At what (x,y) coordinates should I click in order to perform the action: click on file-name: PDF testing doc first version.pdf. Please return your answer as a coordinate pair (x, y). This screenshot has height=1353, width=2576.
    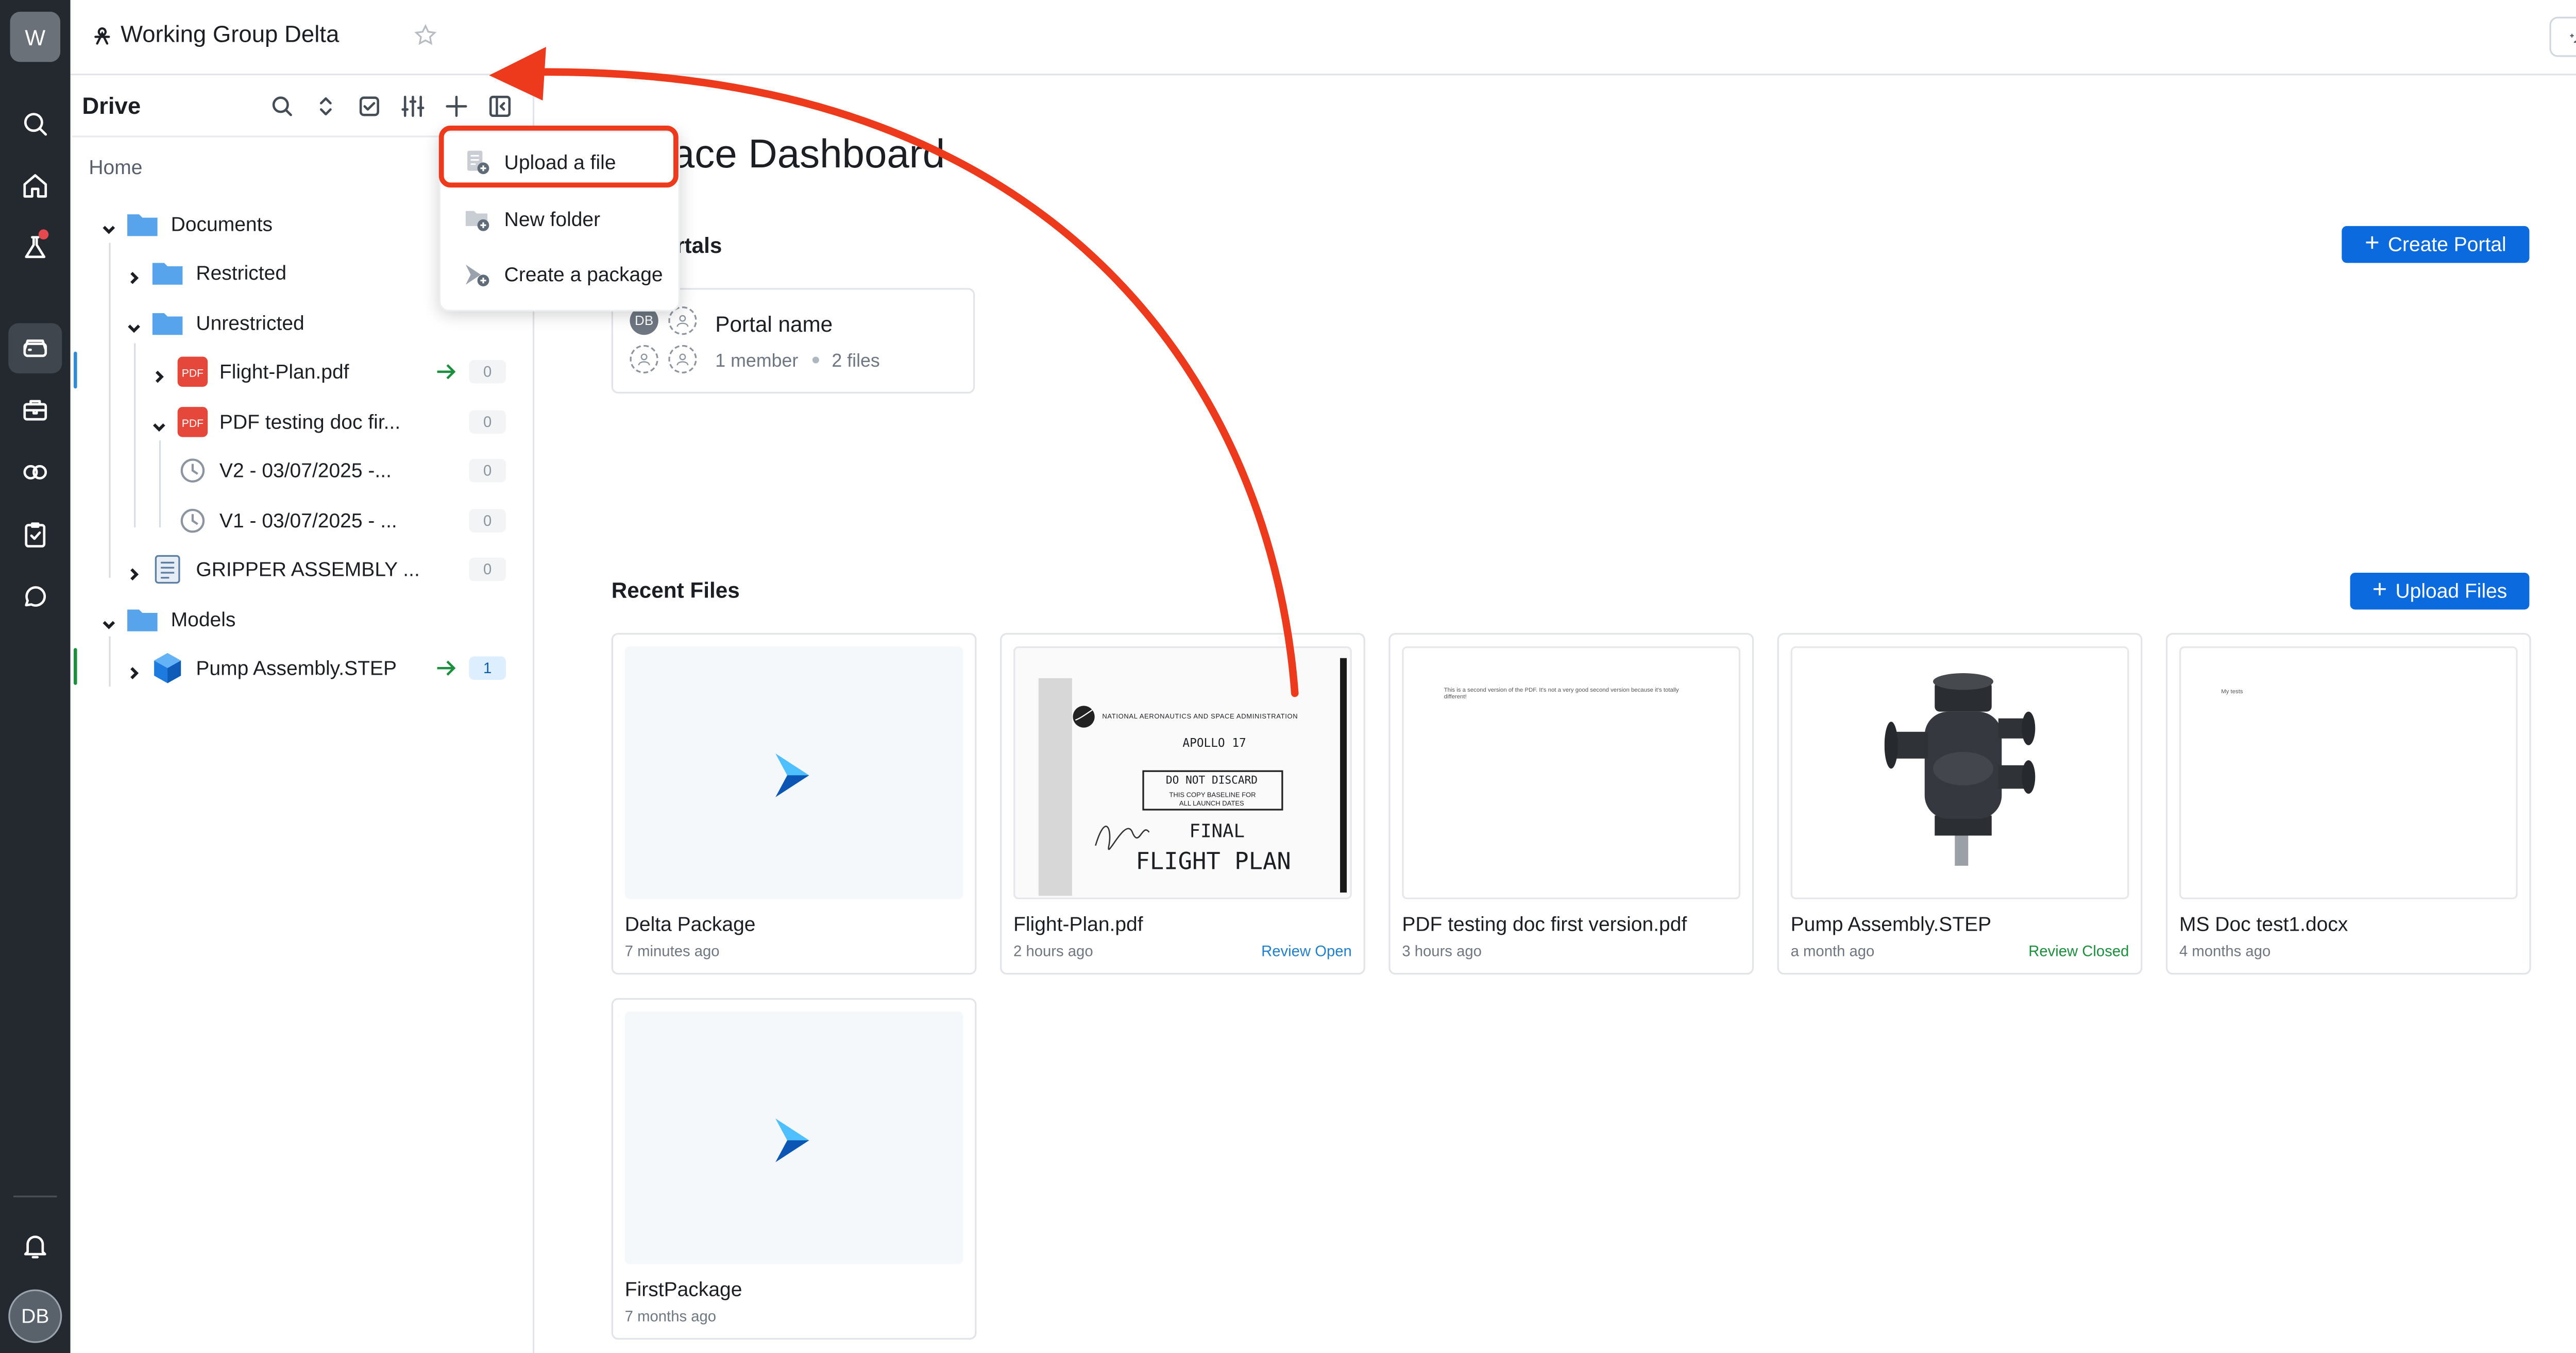
    Looking at the image, I should click on (1544, 924).